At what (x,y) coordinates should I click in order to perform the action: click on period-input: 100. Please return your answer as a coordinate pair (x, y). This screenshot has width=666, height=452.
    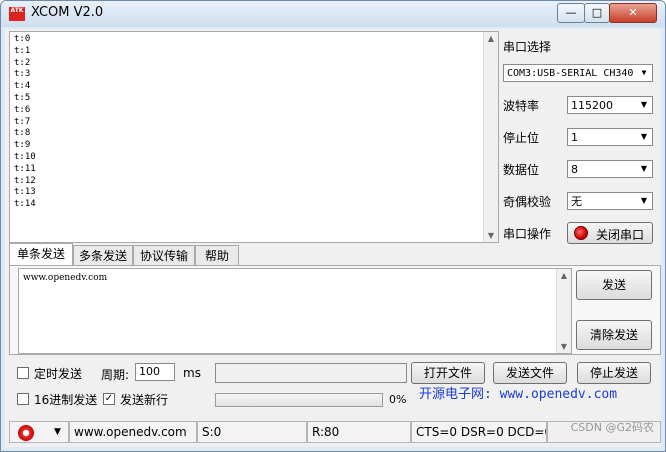
    Looking at the image, I should click on (155, 372).